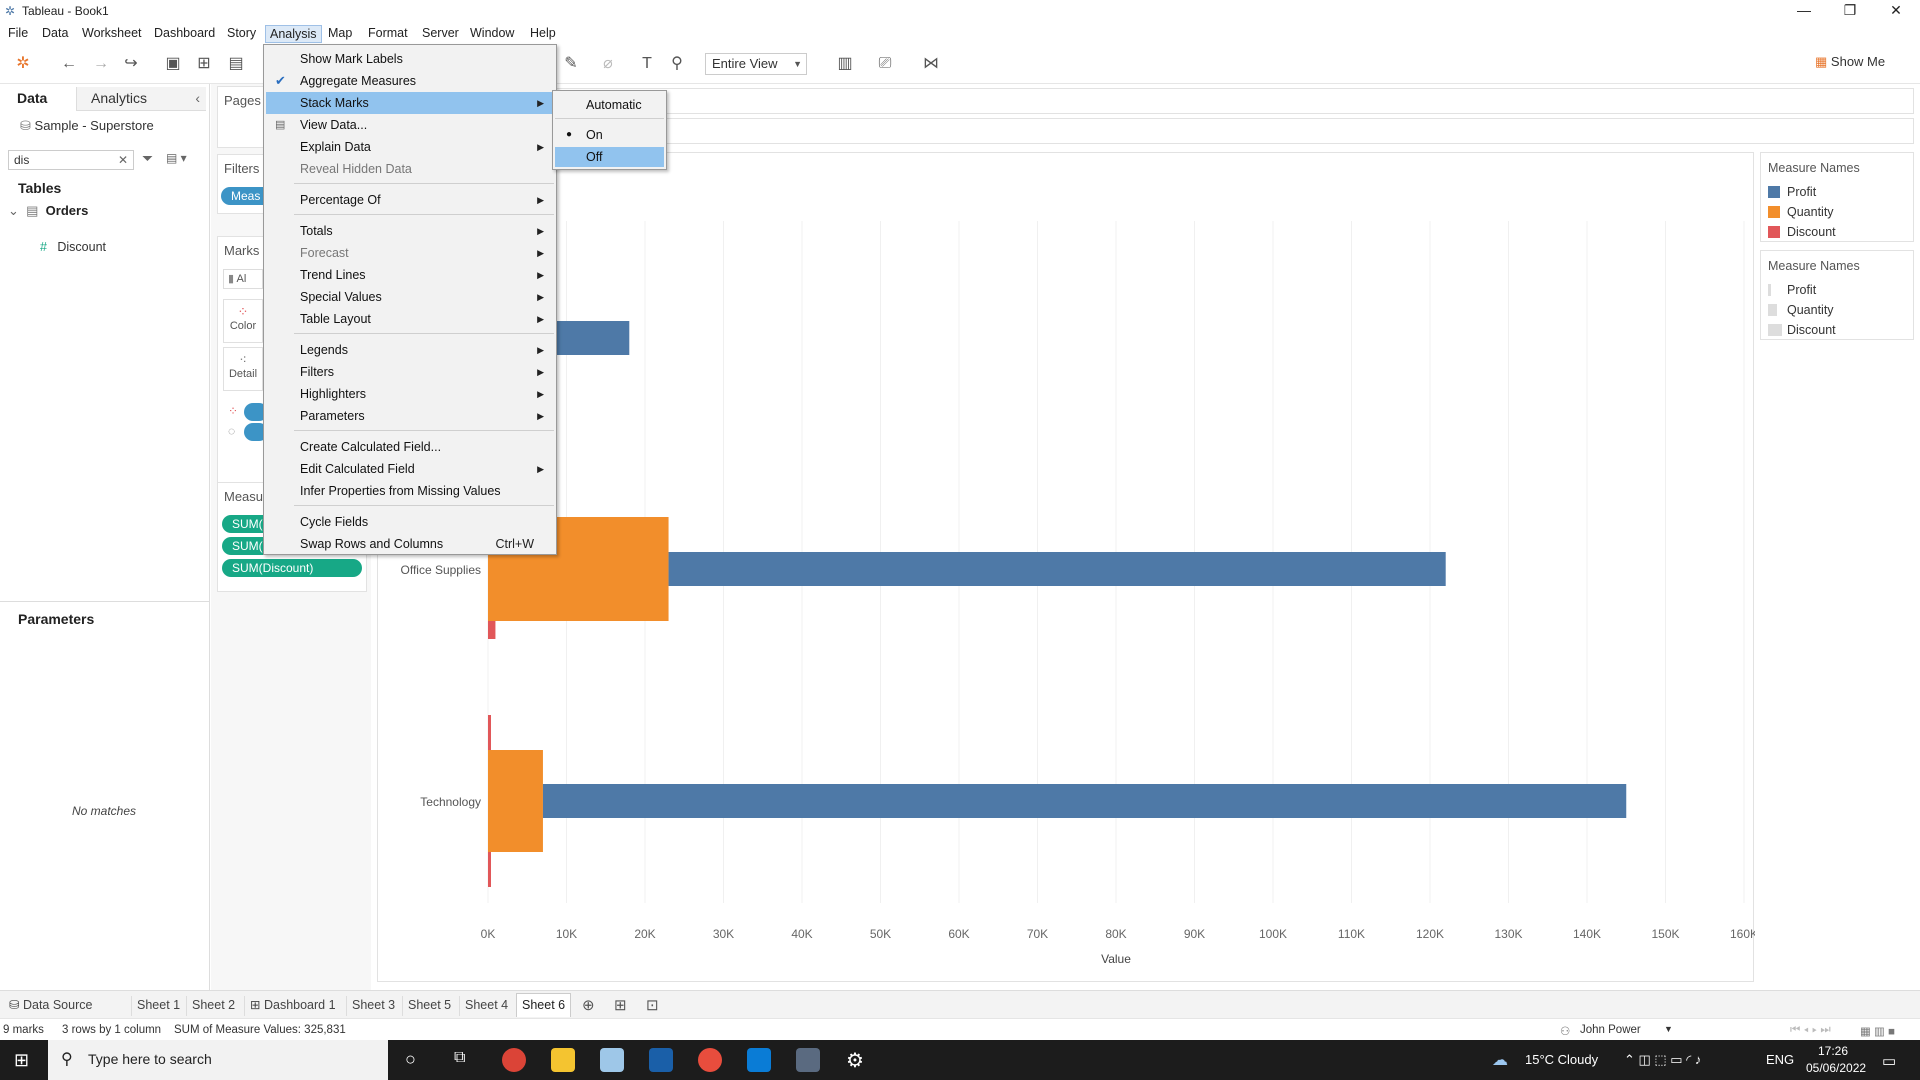 The image size is (1920, 1080). Describe the element at coordinates (158, 1006) in the screenshot. I see `tab-sheet-1: Sheet 1` at that location.